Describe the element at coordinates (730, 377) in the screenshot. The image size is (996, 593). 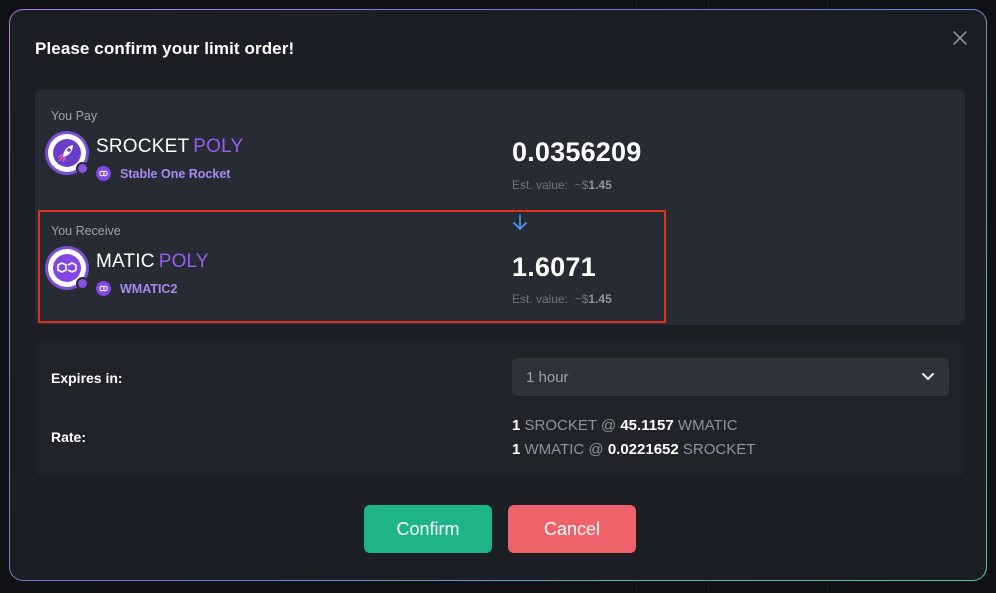
I see `expires-select: 1 hour` at that location.